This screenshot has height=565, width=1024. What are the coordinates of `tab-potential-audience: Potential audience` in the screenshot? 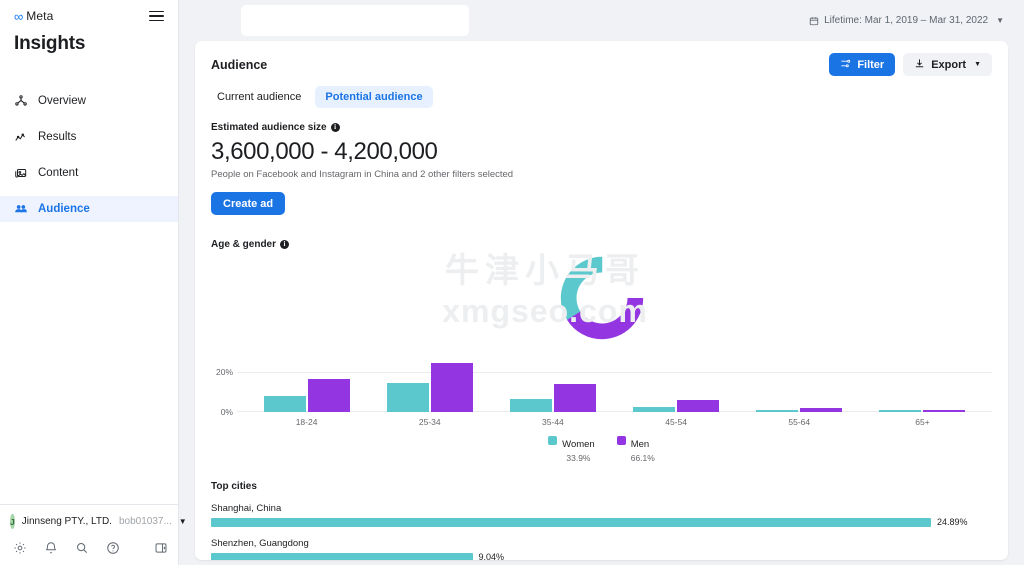 It's located at (374, 97).